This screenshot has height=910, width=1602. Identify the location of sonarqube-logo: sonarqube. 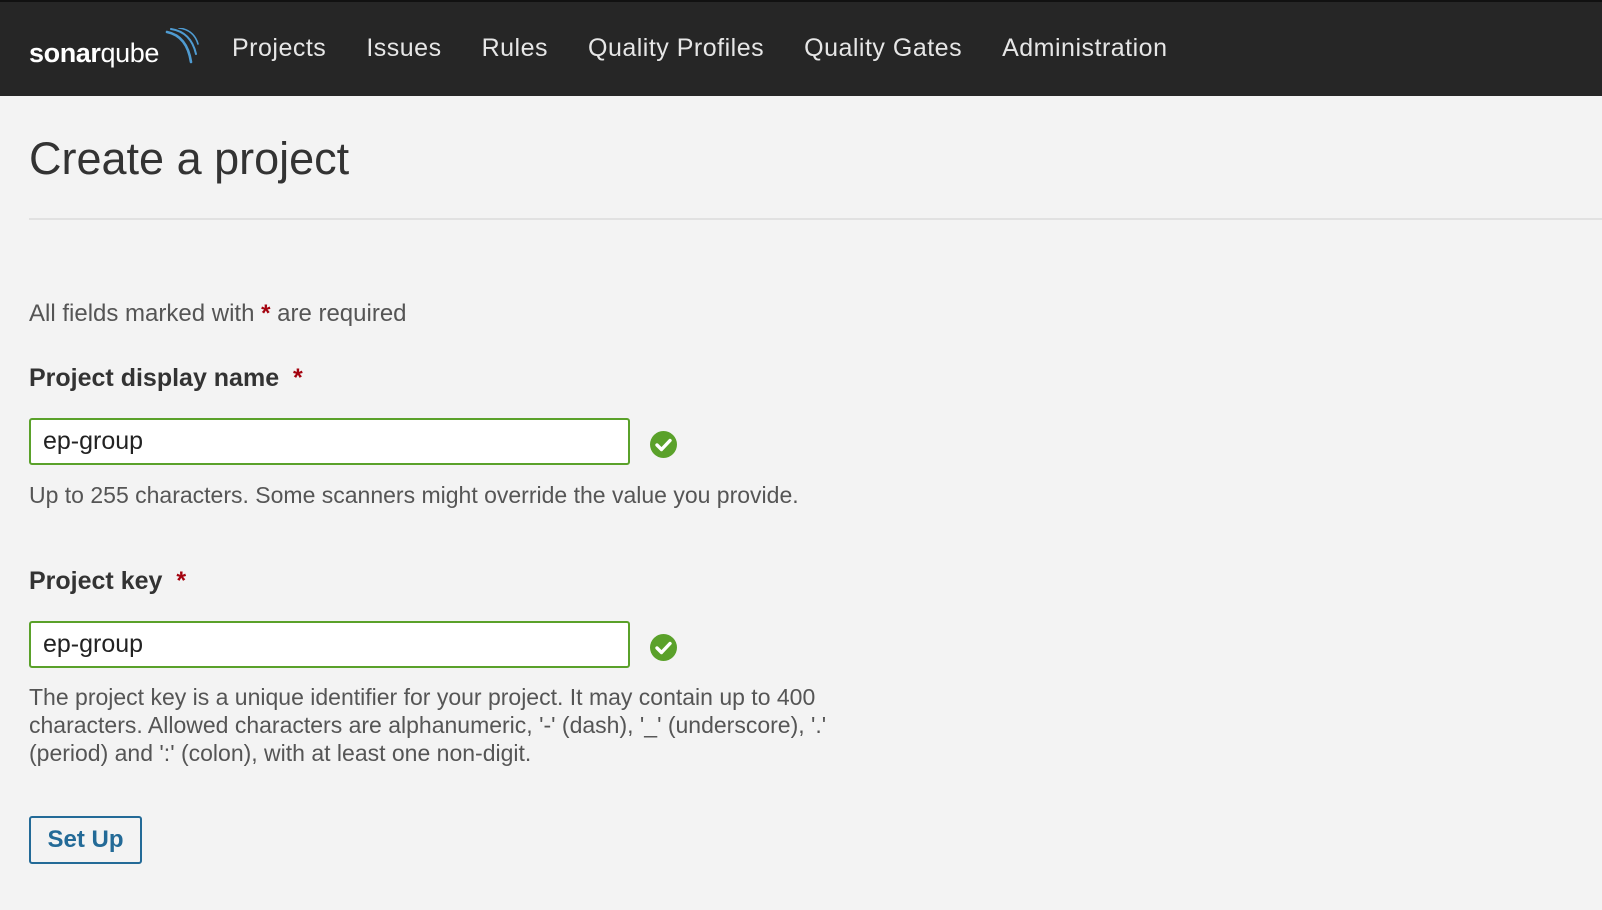
(114, 50).